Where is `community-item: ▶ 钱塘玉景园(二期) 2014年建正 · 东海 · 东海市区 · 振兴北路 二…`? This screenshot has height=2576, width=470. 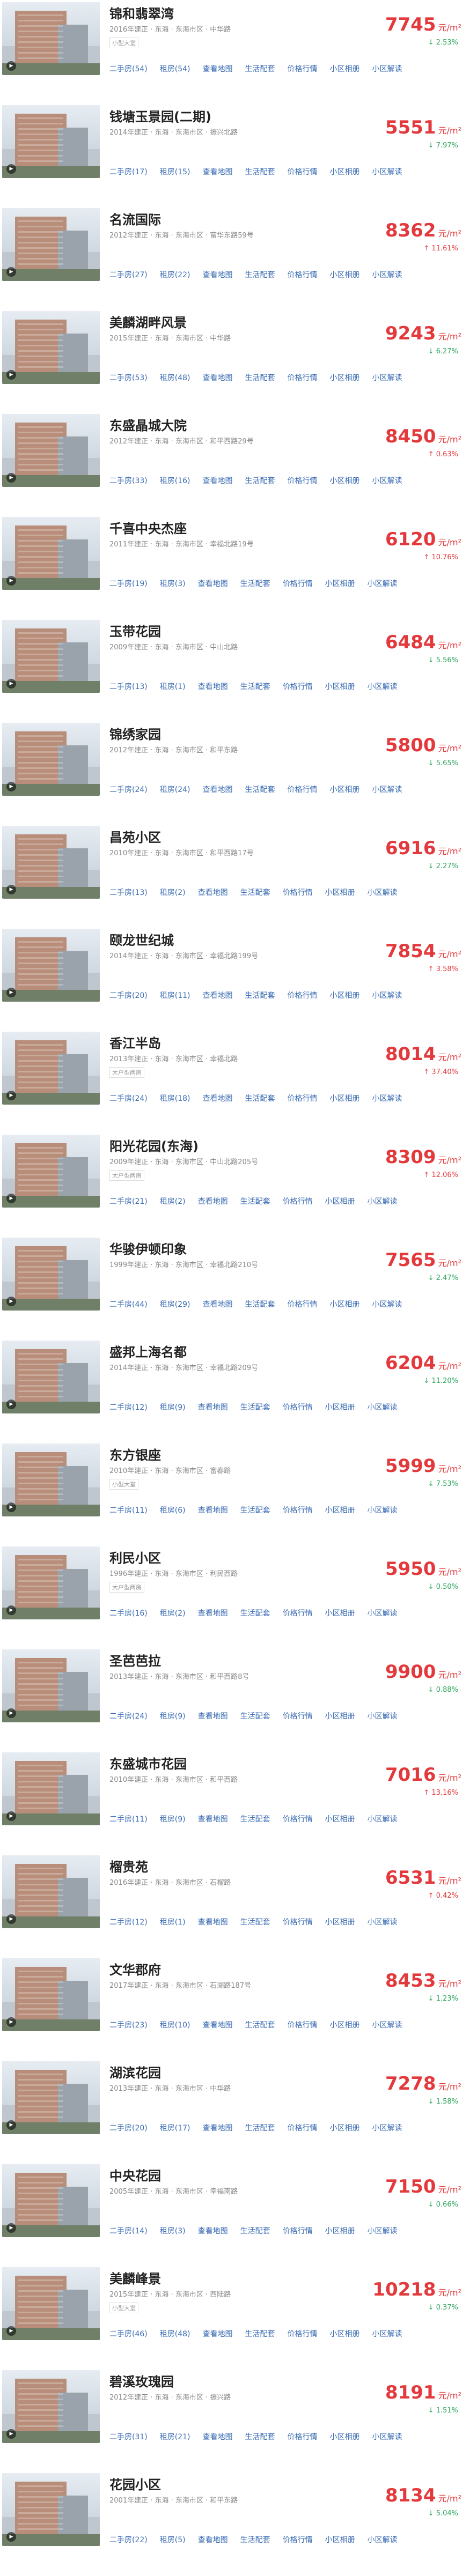
community-item: ▶ 钱塘玉景园(二期) 2014年建正 · 东海 · 东海市区 · 振兴北路 二… is located at coordinates (235, 154).